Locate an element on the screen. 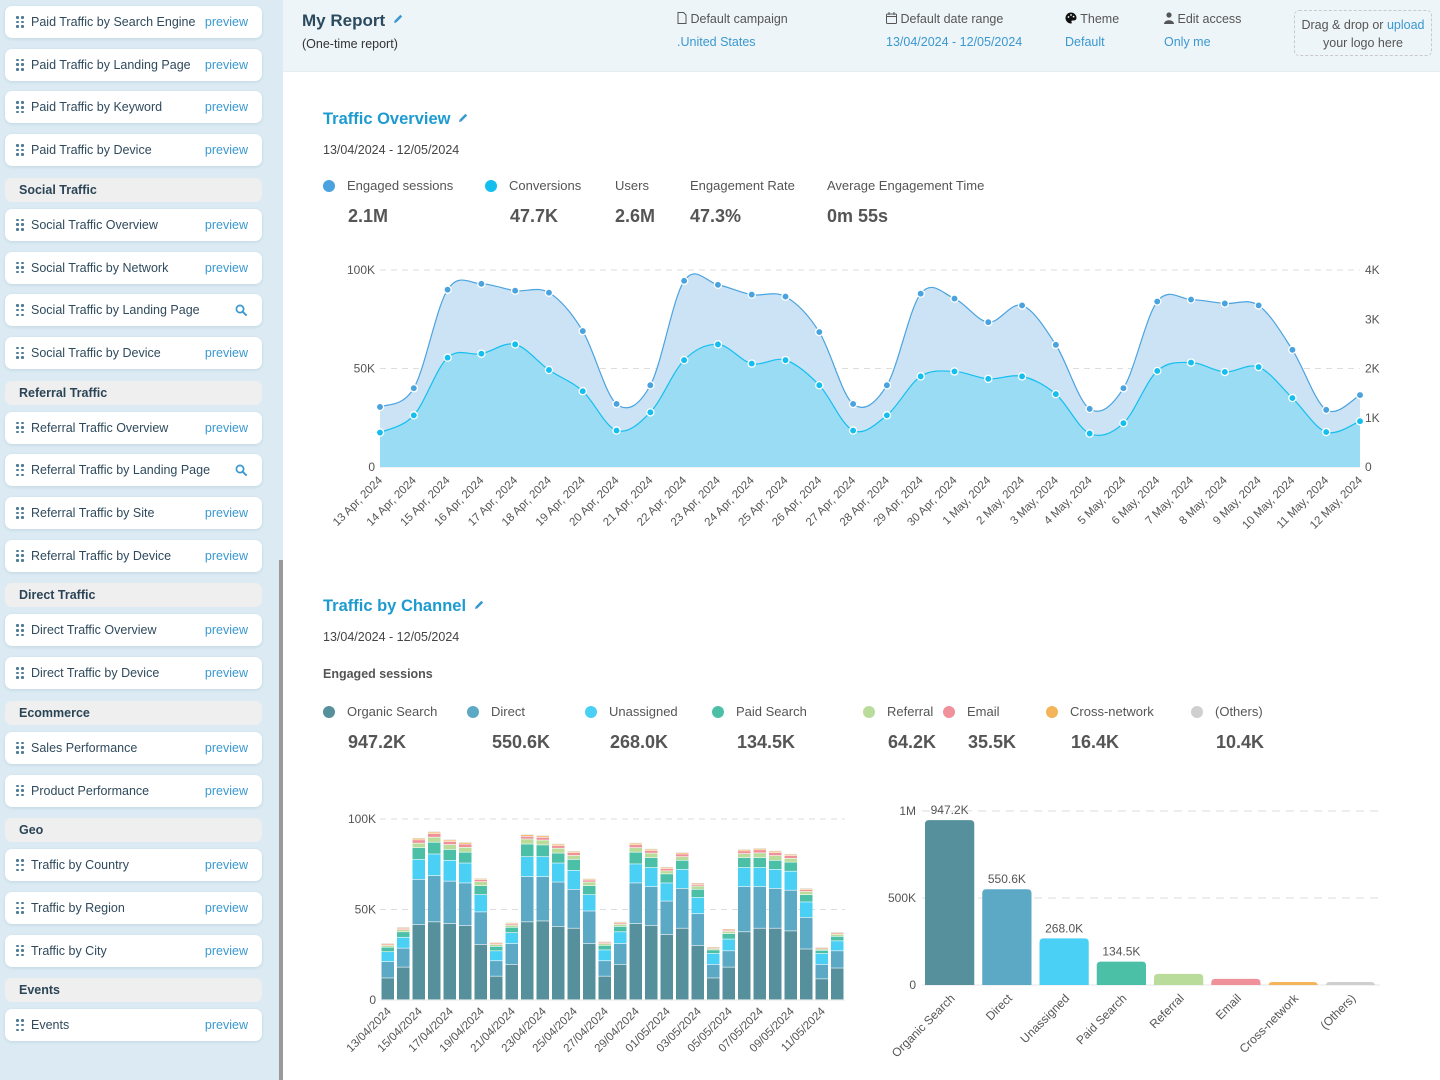 This screenshot has height=1080, width=1440. sidebar-item: Paid Traffic by Device preview is located at coordinates (133, 150).